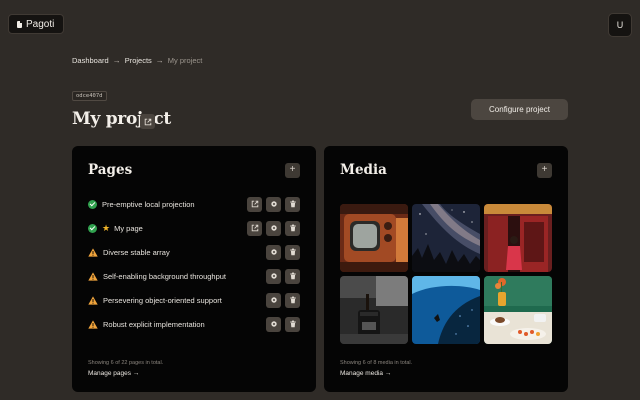 This screenshot has width=640, height=400. What do you see at coordinates (194, 252) in the screenshot?
I see `page-row: Diverse stable array` at bounding box center [194, 252].